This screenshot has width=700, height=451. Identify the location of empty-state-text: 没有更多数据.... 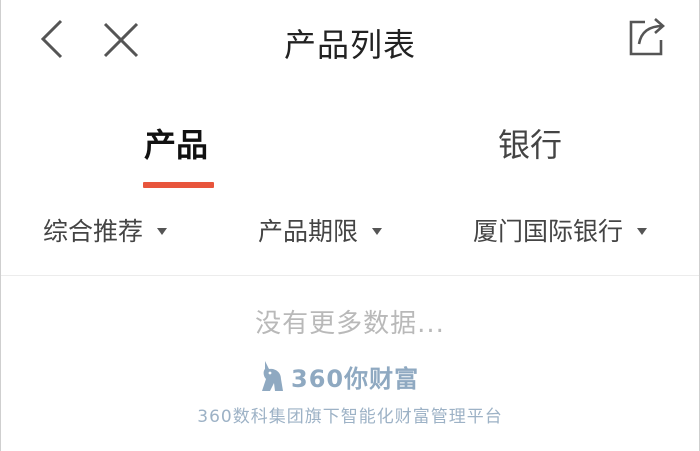
(350, 324).